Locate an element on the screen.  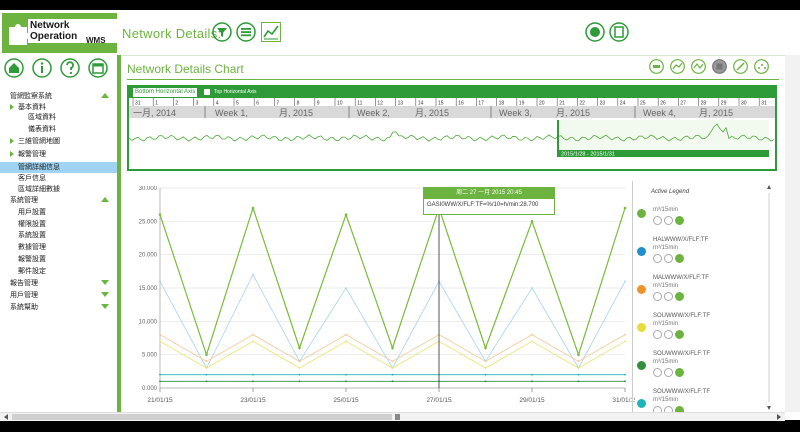
legend-item-name: HALWWW/X/FLF:TF is located at coordinates (681, 240).